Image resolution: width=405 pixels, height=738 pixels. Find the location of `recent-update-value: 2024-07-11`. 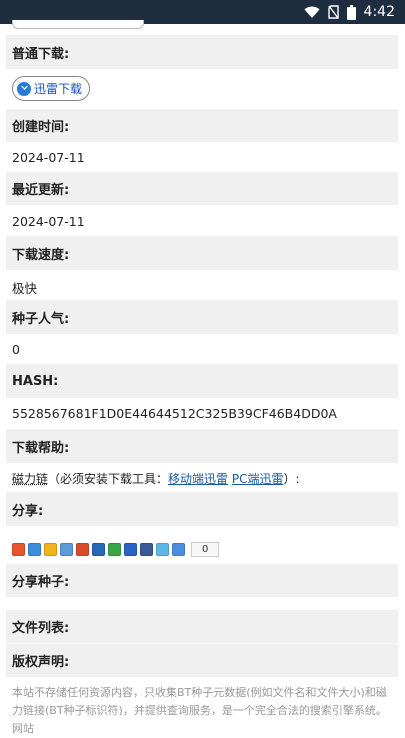

recent-update-value: 2024-07-11 is located at coordinates (48, 221).